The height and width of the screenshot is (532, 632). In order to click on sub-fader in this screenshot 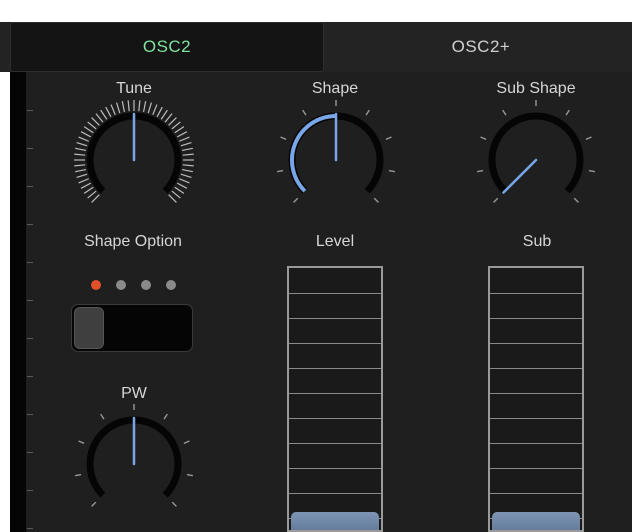, I will do `click(536, 399)`.